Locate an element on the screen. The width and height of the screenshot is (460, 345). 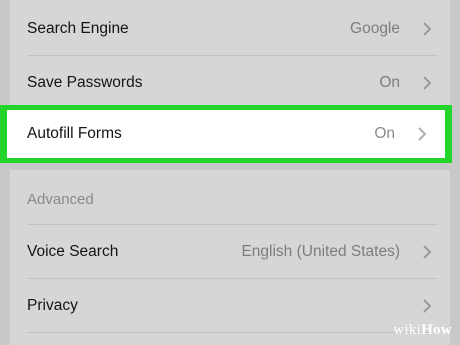
setting-row-autofill-forms: Autofill Forms On is located at coordinates (226, 134).